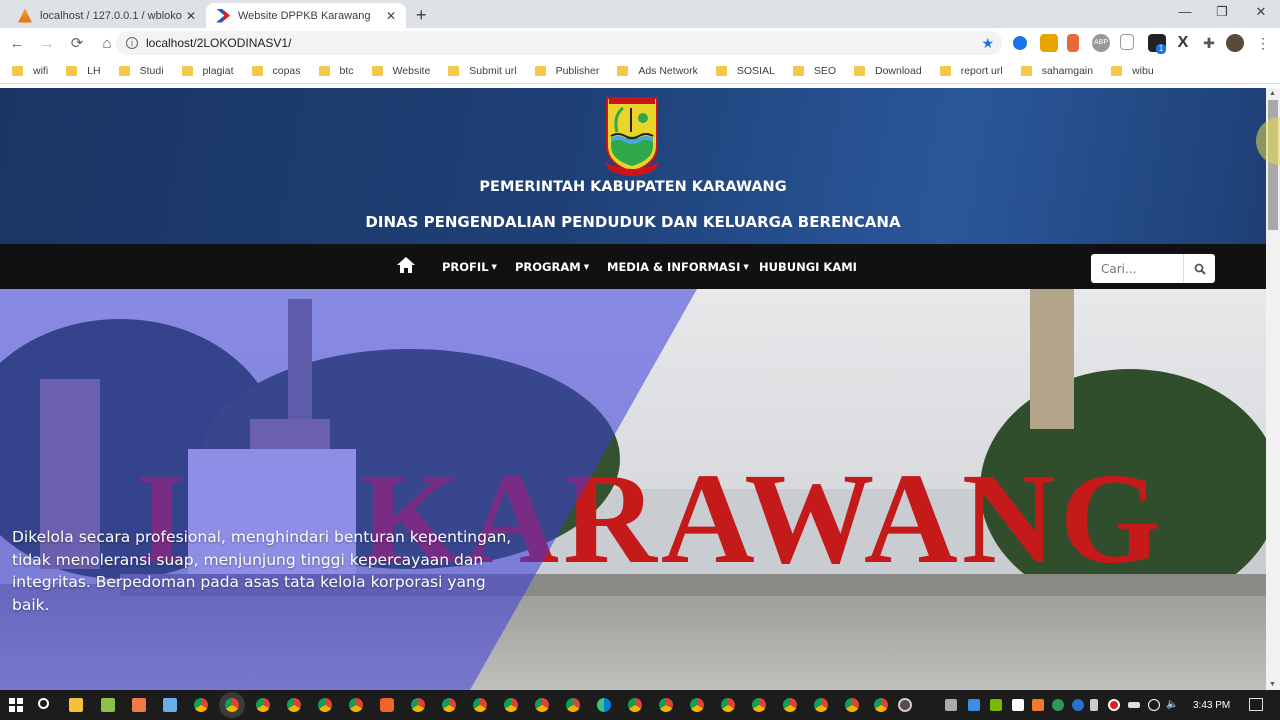 This screenshot has width=1280, height=720. Describe the element at coordinates (987, 43) in the screenshot. I see `bookmark-star-icon: ★` at that location.